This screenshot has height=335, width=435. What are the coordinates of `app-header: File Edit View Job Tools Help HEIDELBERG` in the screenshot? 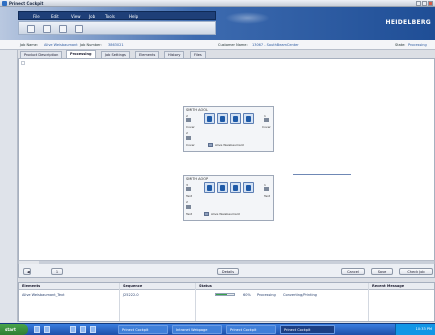 It's located at (217, 23).